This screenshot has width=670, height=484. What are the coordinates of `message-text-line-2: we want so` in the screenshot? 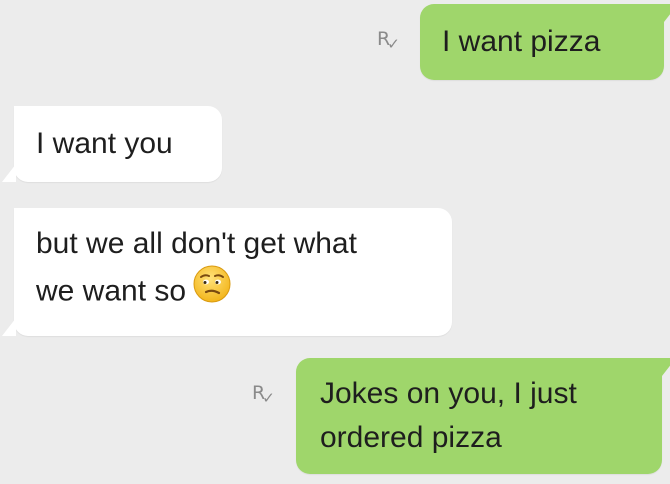 It's located at (244, 291).